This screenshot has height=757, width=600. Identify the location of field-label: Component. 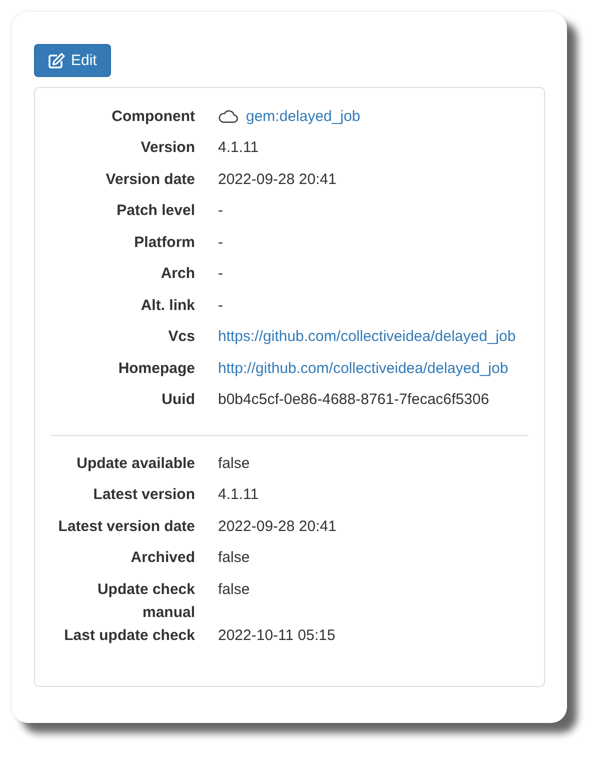
(152, 116).